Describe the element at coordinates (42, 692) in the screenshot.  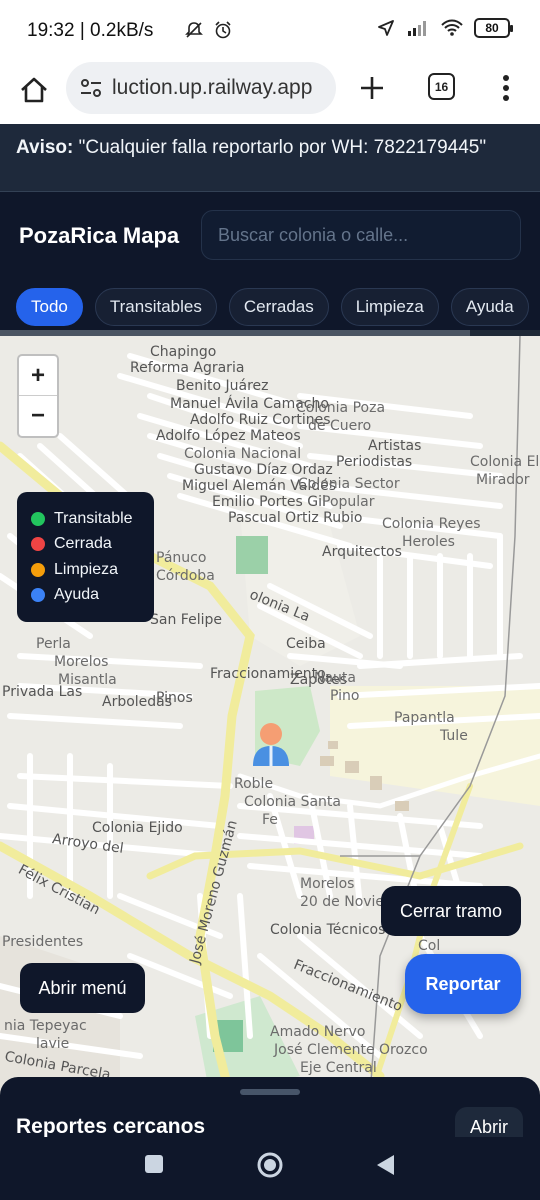
I see `map-label: Privada Las` at that location.